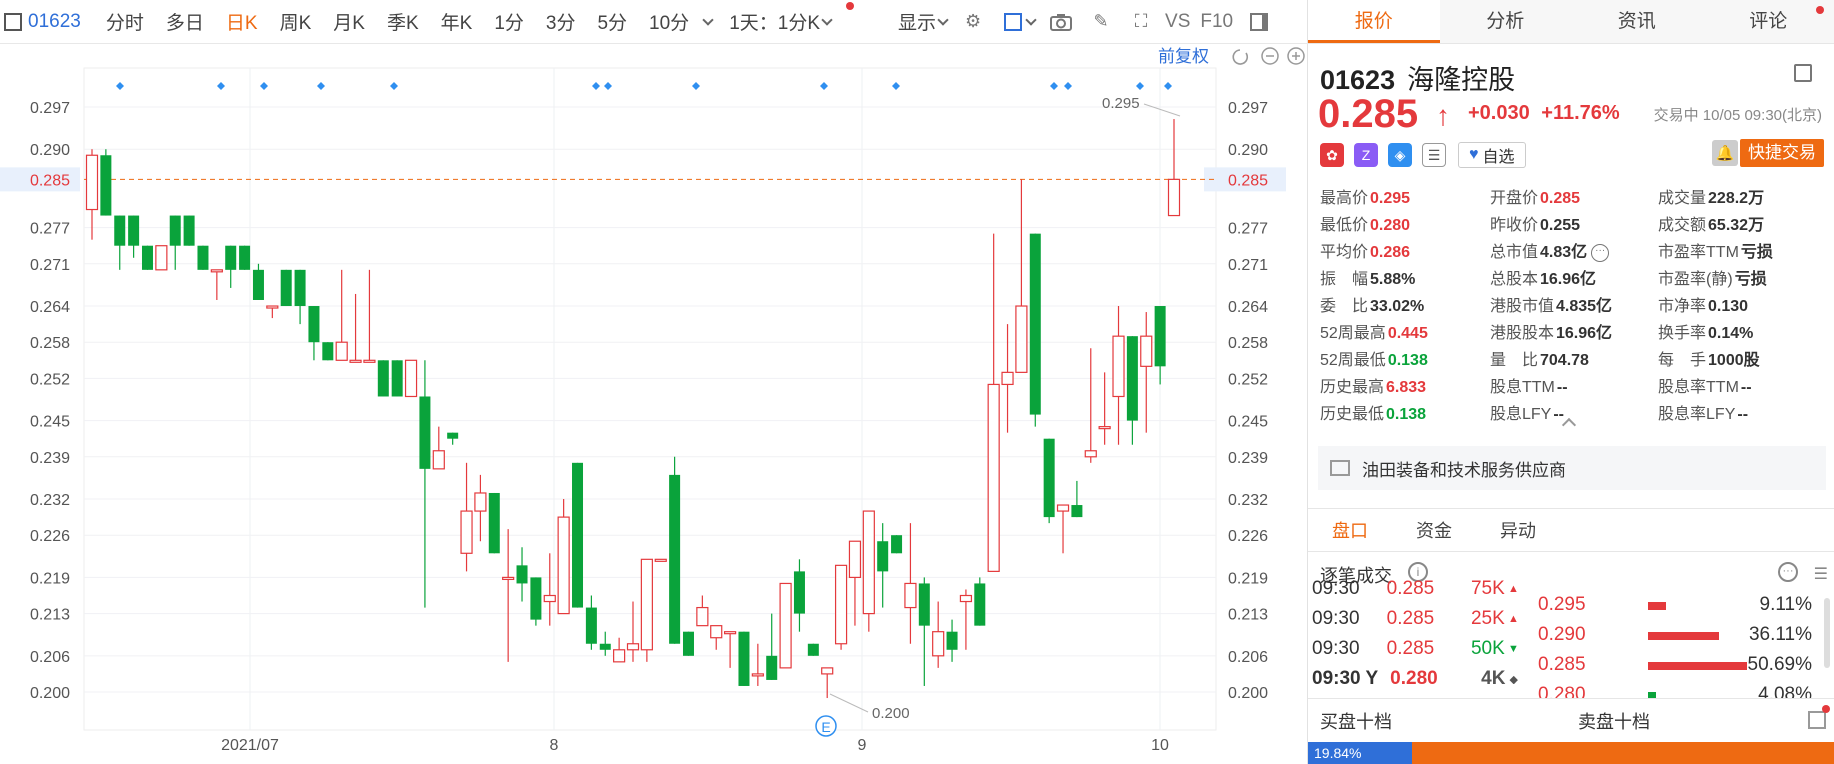 This screenshot has height=764, width=1834. I want to click on adjust-mode-button: 前复权, so click(1183, 56).